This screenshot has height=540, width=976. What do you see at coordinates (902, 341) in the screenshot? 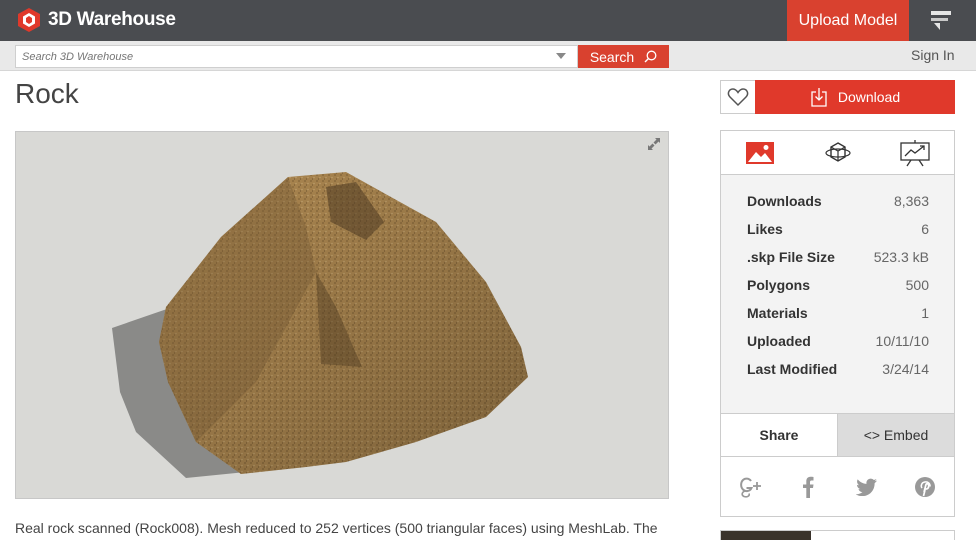
I see `stat-value: 10/11/10` at bounding box center [902, 341].